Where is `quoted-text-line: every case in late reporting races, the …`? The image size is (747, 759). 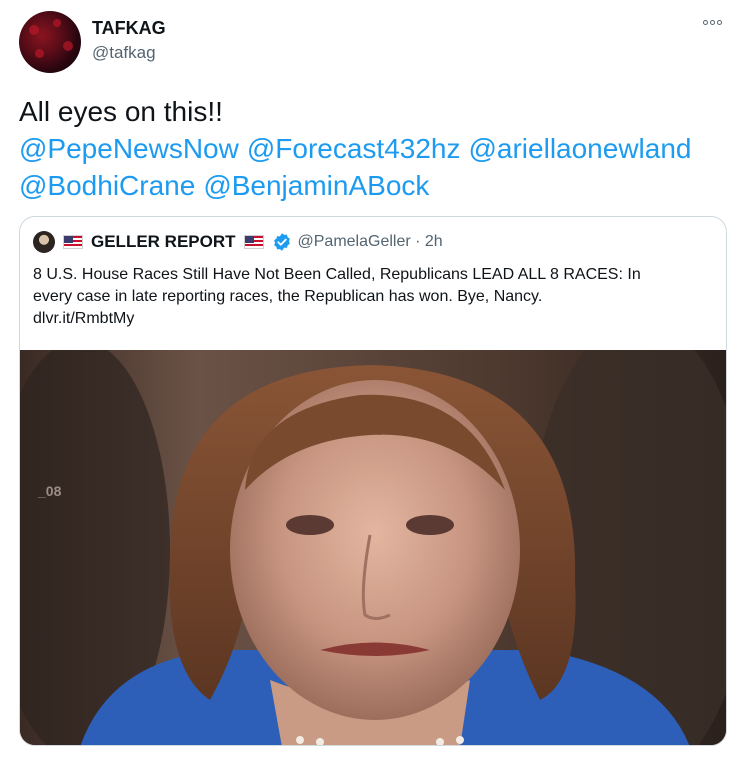 quoted-text-line: every case in late reporting races, the … is located at coordinates (288, 296).